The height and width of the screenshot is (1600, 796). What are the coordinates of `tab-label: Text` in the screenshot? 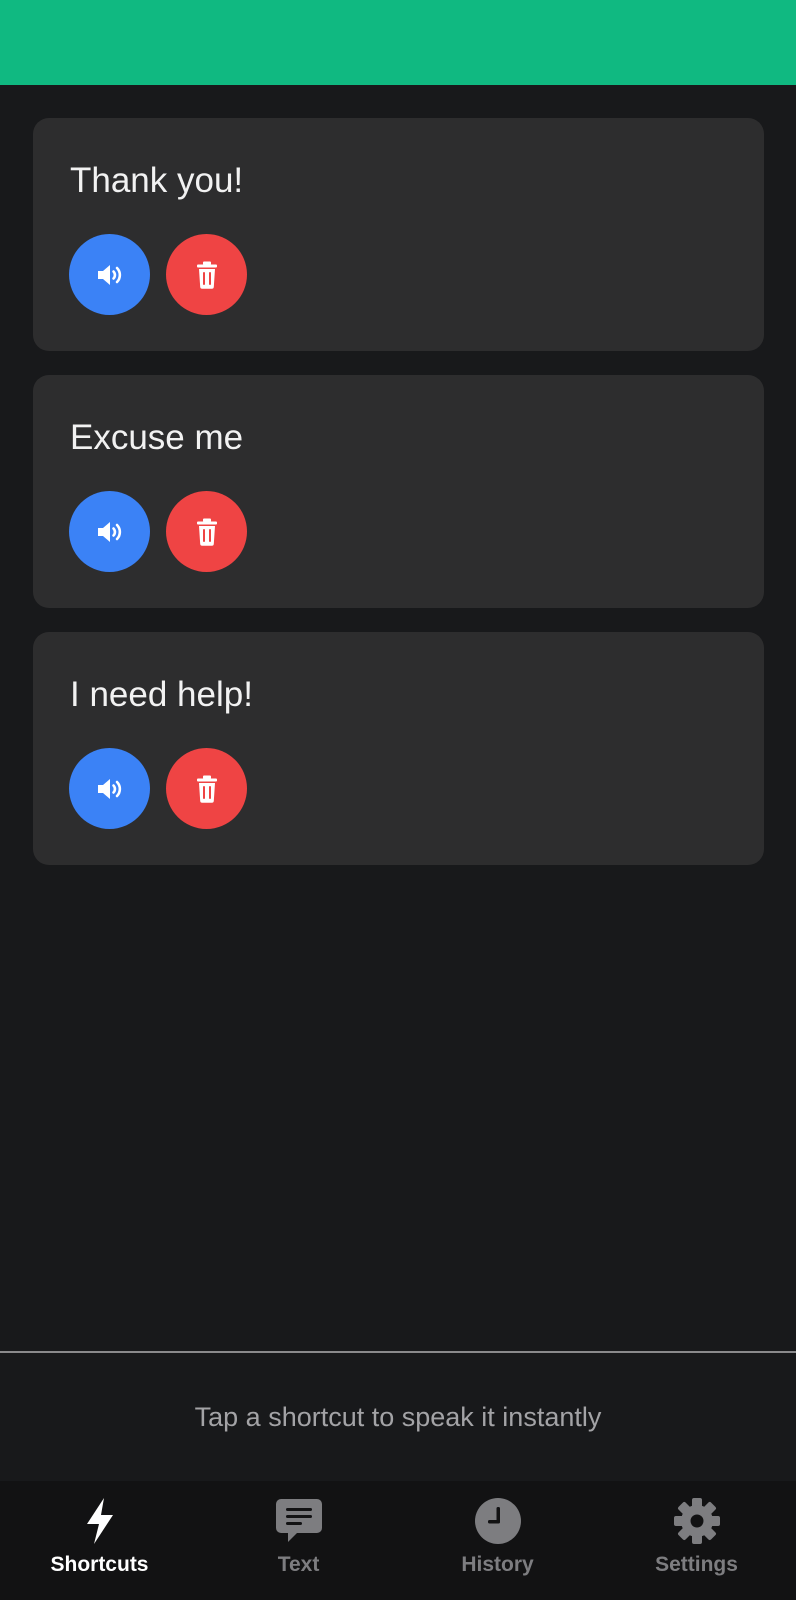 It's located at (298, 1564).